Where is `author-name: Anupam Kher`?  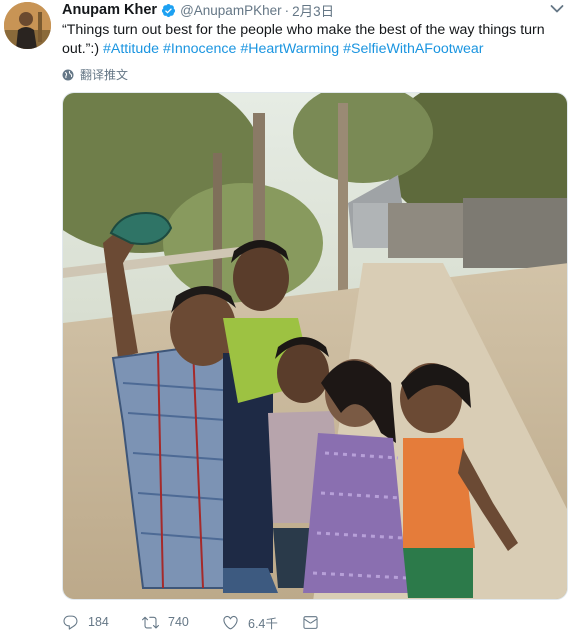 author-name: Anupam Kher is located at coordinates (109, 10).